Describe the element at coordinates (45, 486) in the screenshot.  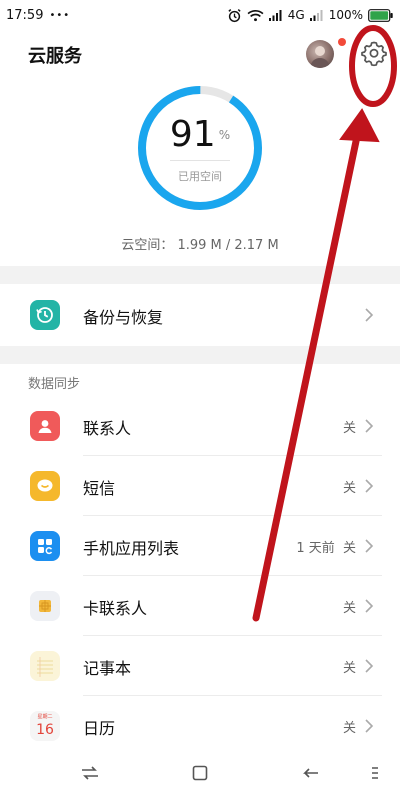
I see `message-icon` at that location.